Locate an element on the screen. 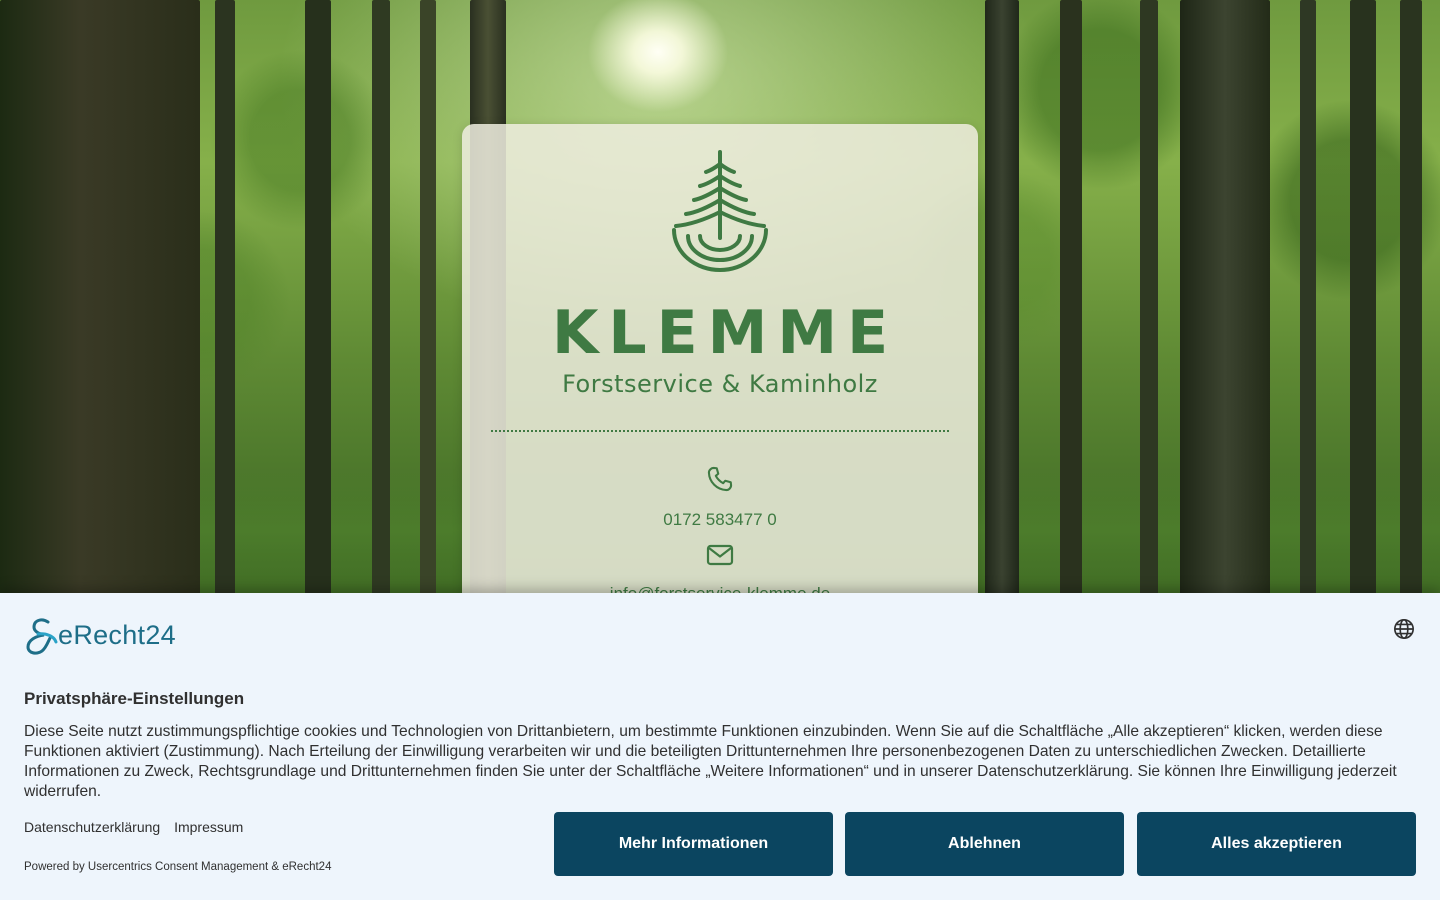  consent-links: Datenschutzerklärung Impressum is located at coordinates (138, 827).